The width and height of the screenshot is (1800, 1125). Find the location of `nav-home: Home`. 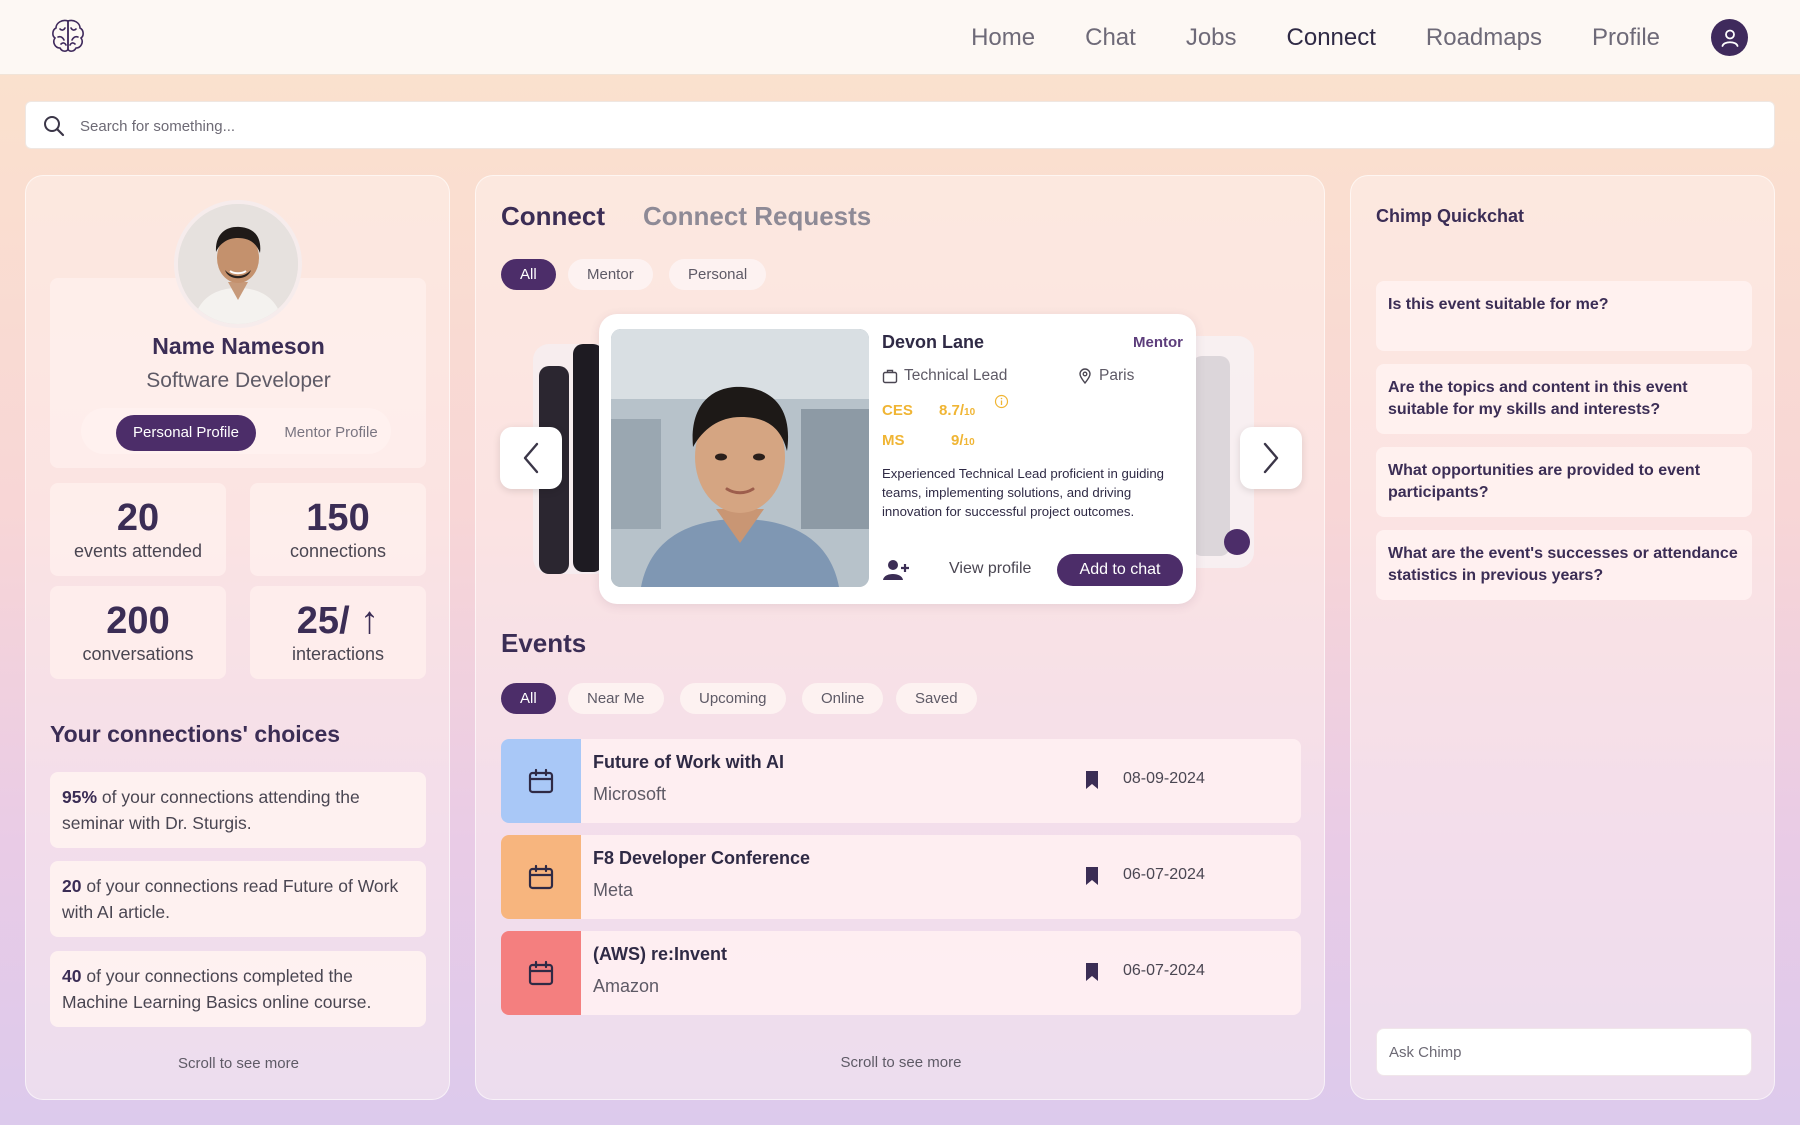

nav-home: Home is located at coordinates (1003, 38).